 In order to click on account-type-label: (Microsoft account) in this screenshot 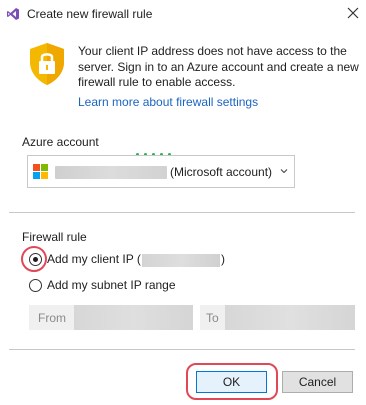, I will do `click(221, 172)`.